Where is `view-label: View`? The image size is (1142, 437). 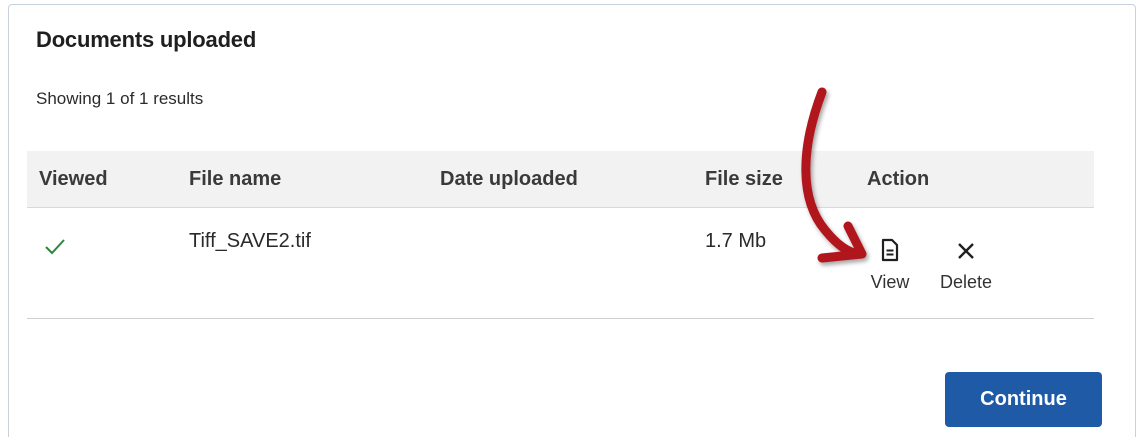 view-label: View is located at coordinates (890, 282).